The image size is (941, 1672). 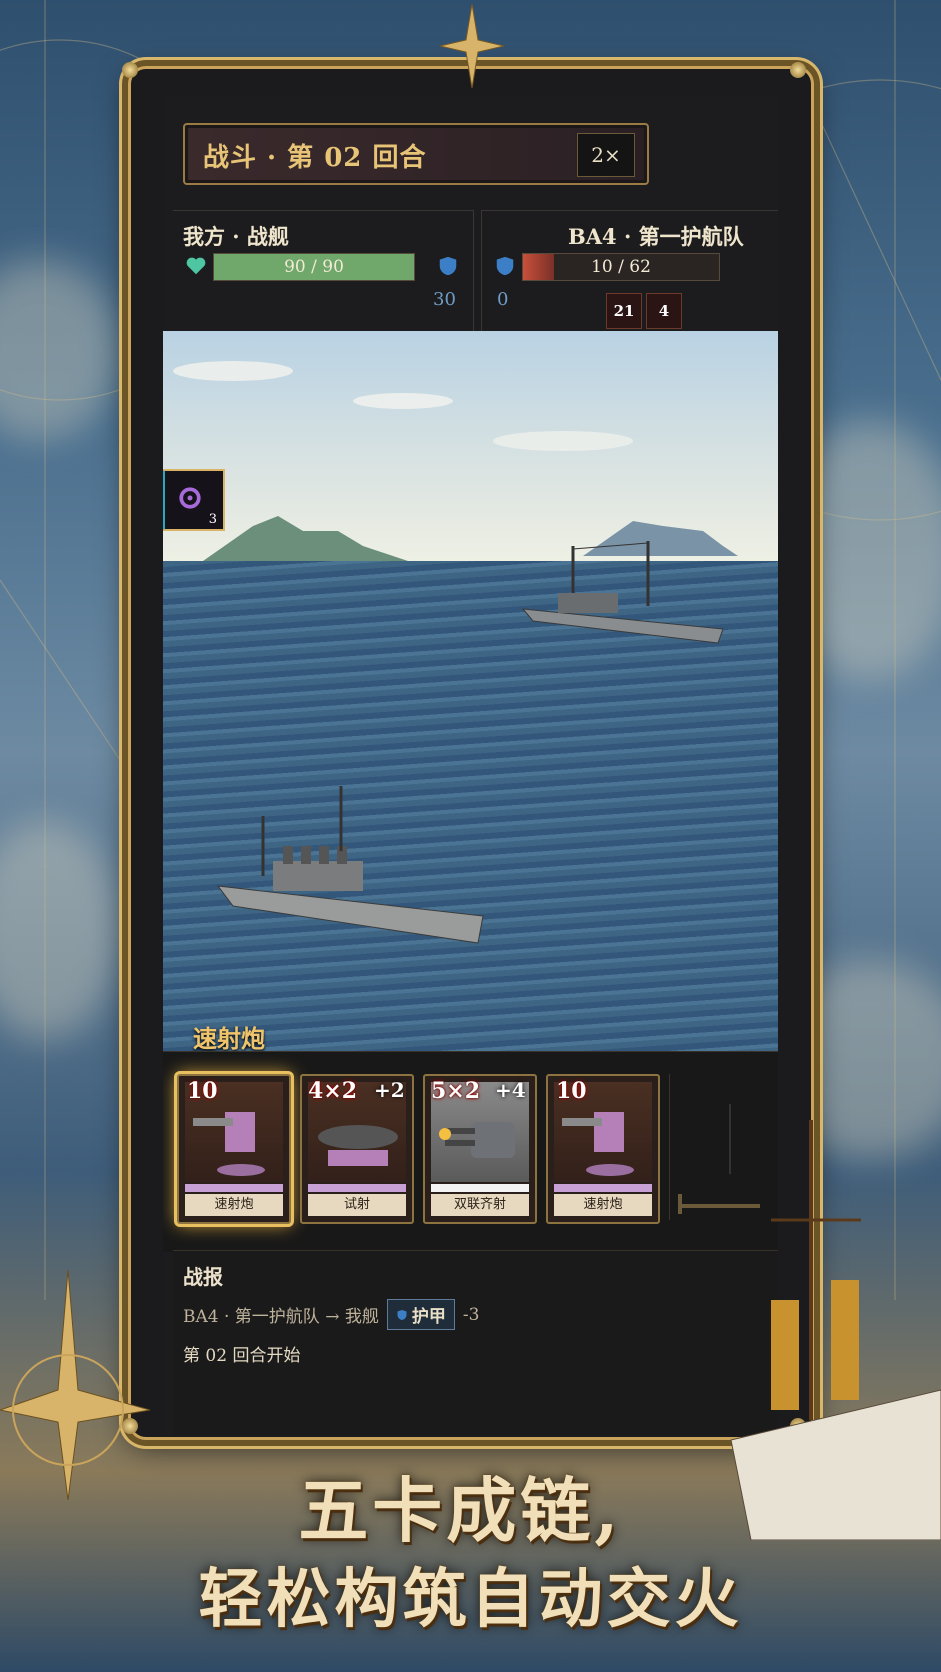 What do you see at coordinates (236, 236) in the screenshot?
I see `player-ship-name: 我方 · 战舰` at bounding box center [236, 236].